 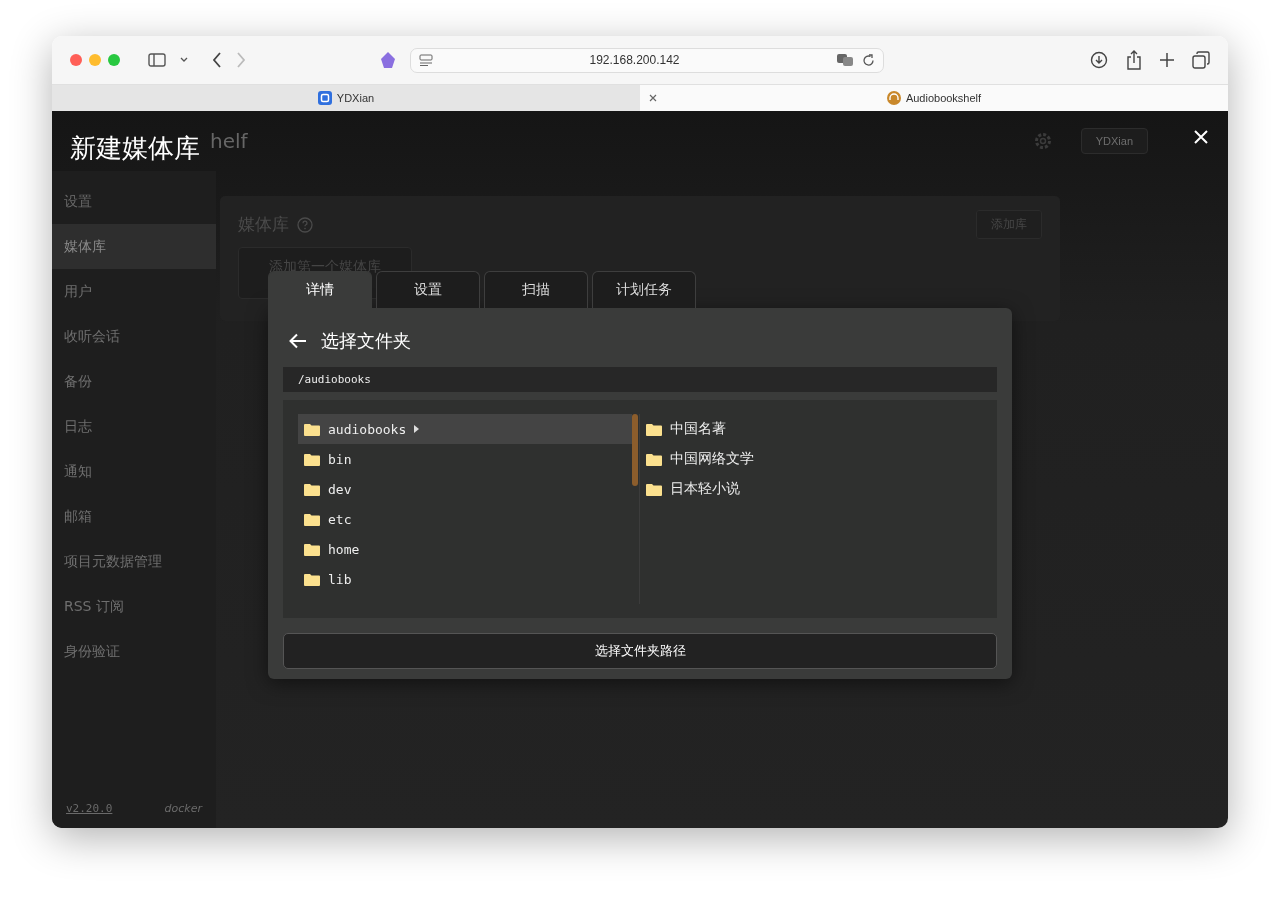 I want to click on modal-title: 新建媒体库, so click(x=135, y=148).